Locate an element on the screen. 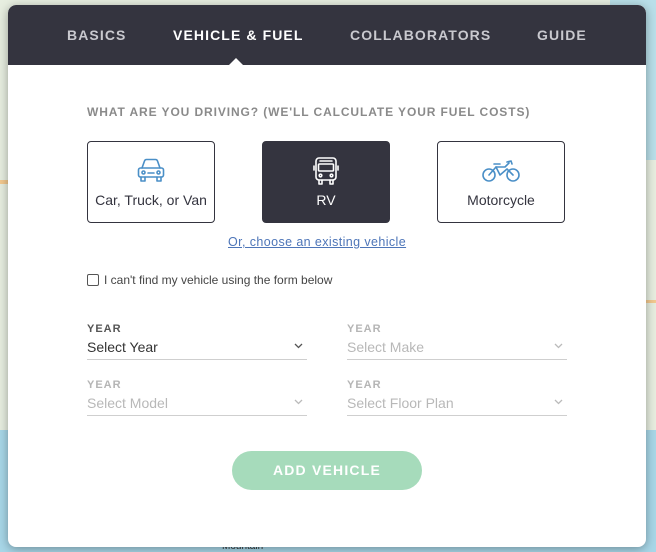 This screenshot has height=552, width=656. motorcycle-icon is located at coordinates (501, 171).